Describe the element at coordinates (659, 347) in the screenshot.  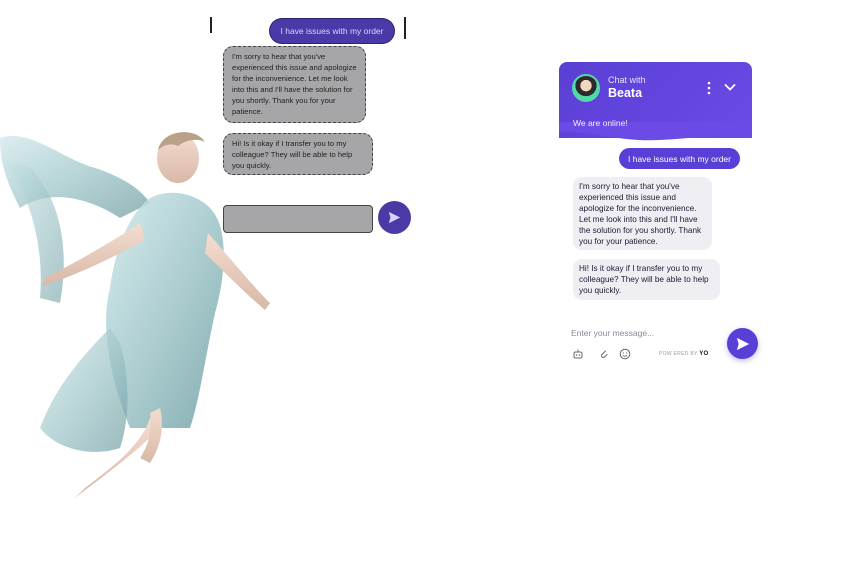
I see `message-composer: POW ERED BY YO` at that location.